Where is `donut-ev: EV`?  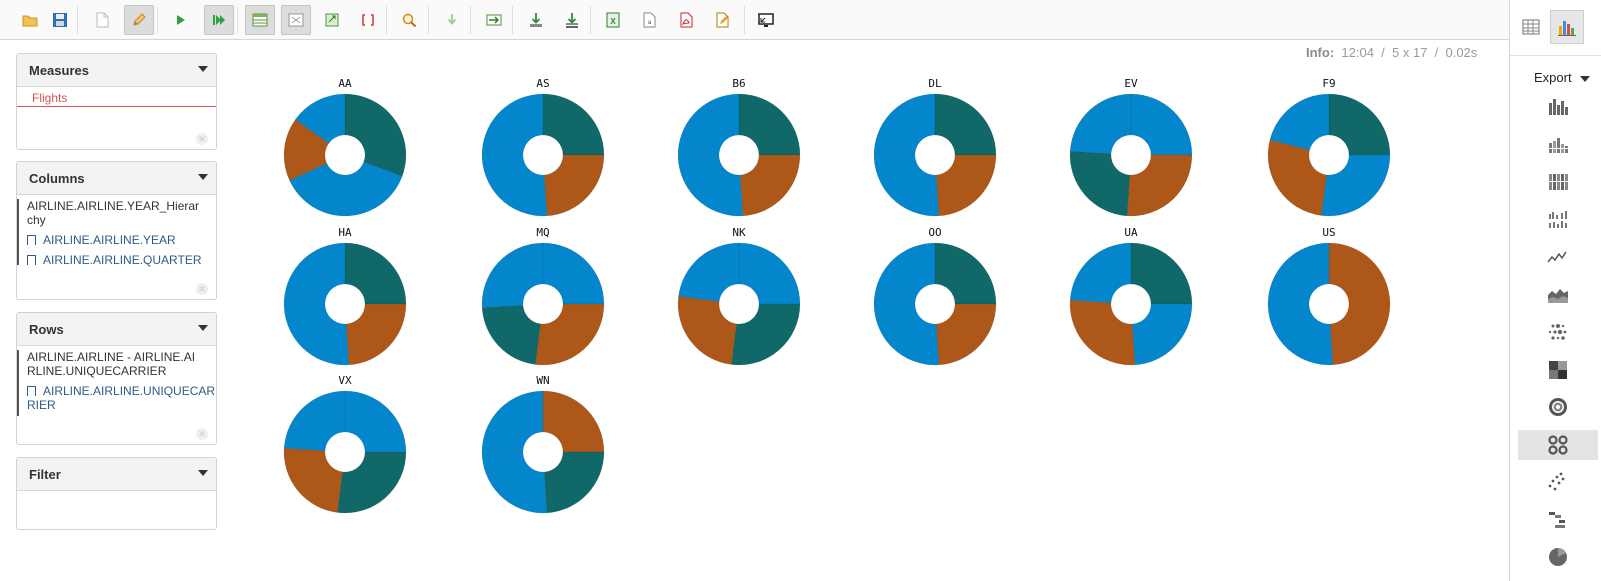
donut-ev: EV is located at coordinates (1131, 147).